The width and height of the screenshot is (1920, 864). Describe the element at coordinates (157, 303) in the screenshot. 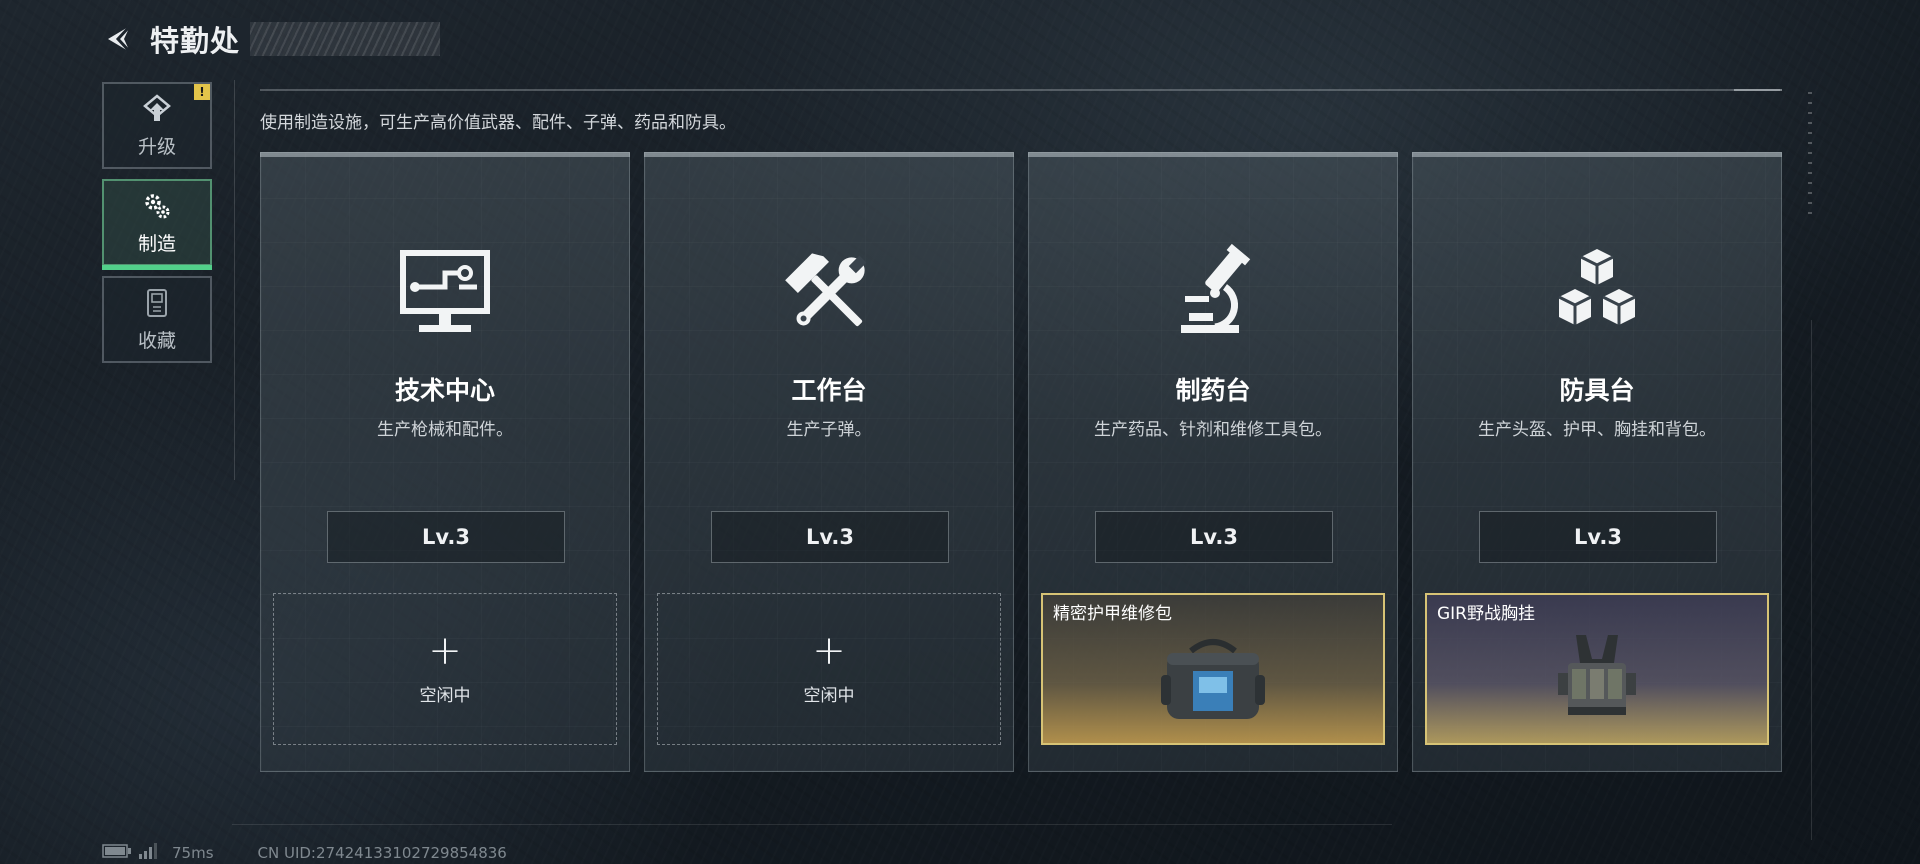

I see `collection-icon` at that location.